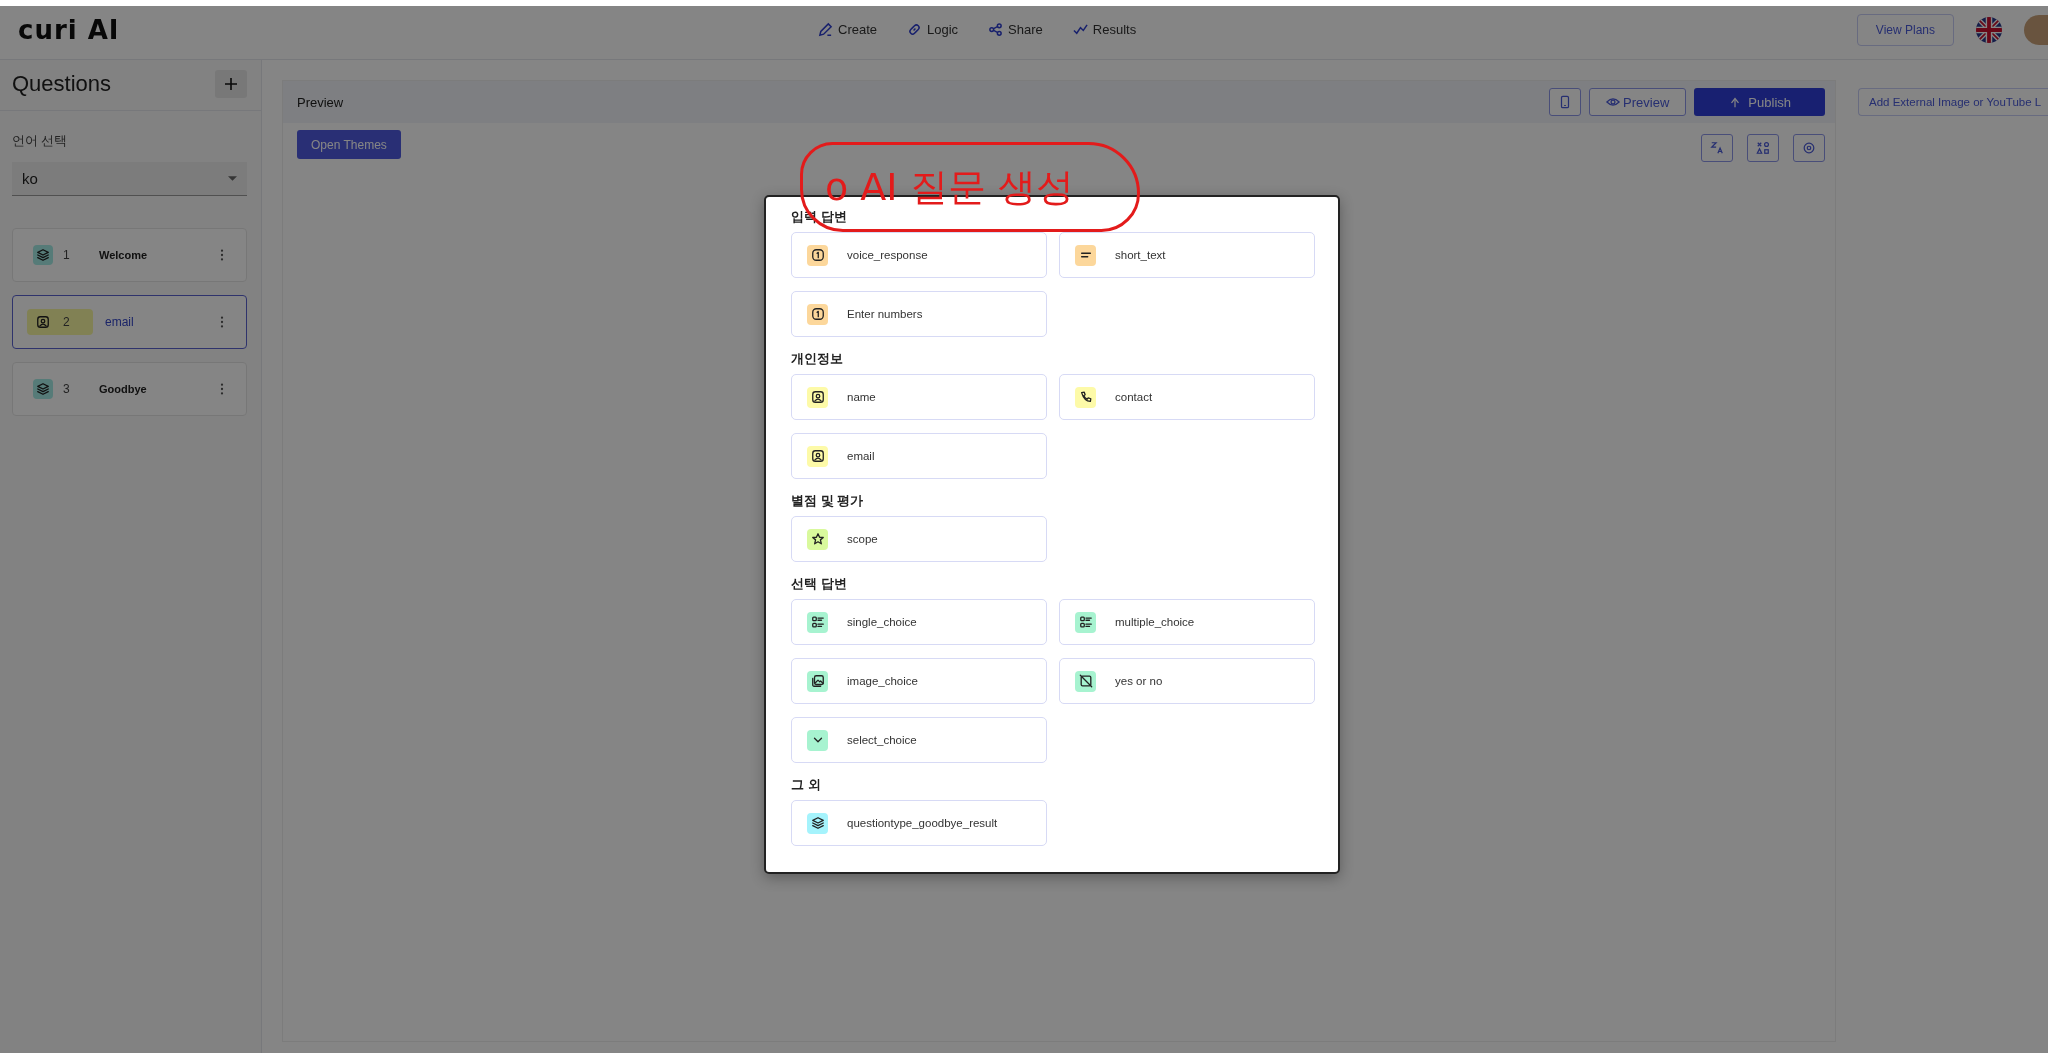 The width and height of the screenshot is (2048, 1053). Describe the element at coordinates (919, 397) in the screenshot. I see `question-type-option: name` at that location.